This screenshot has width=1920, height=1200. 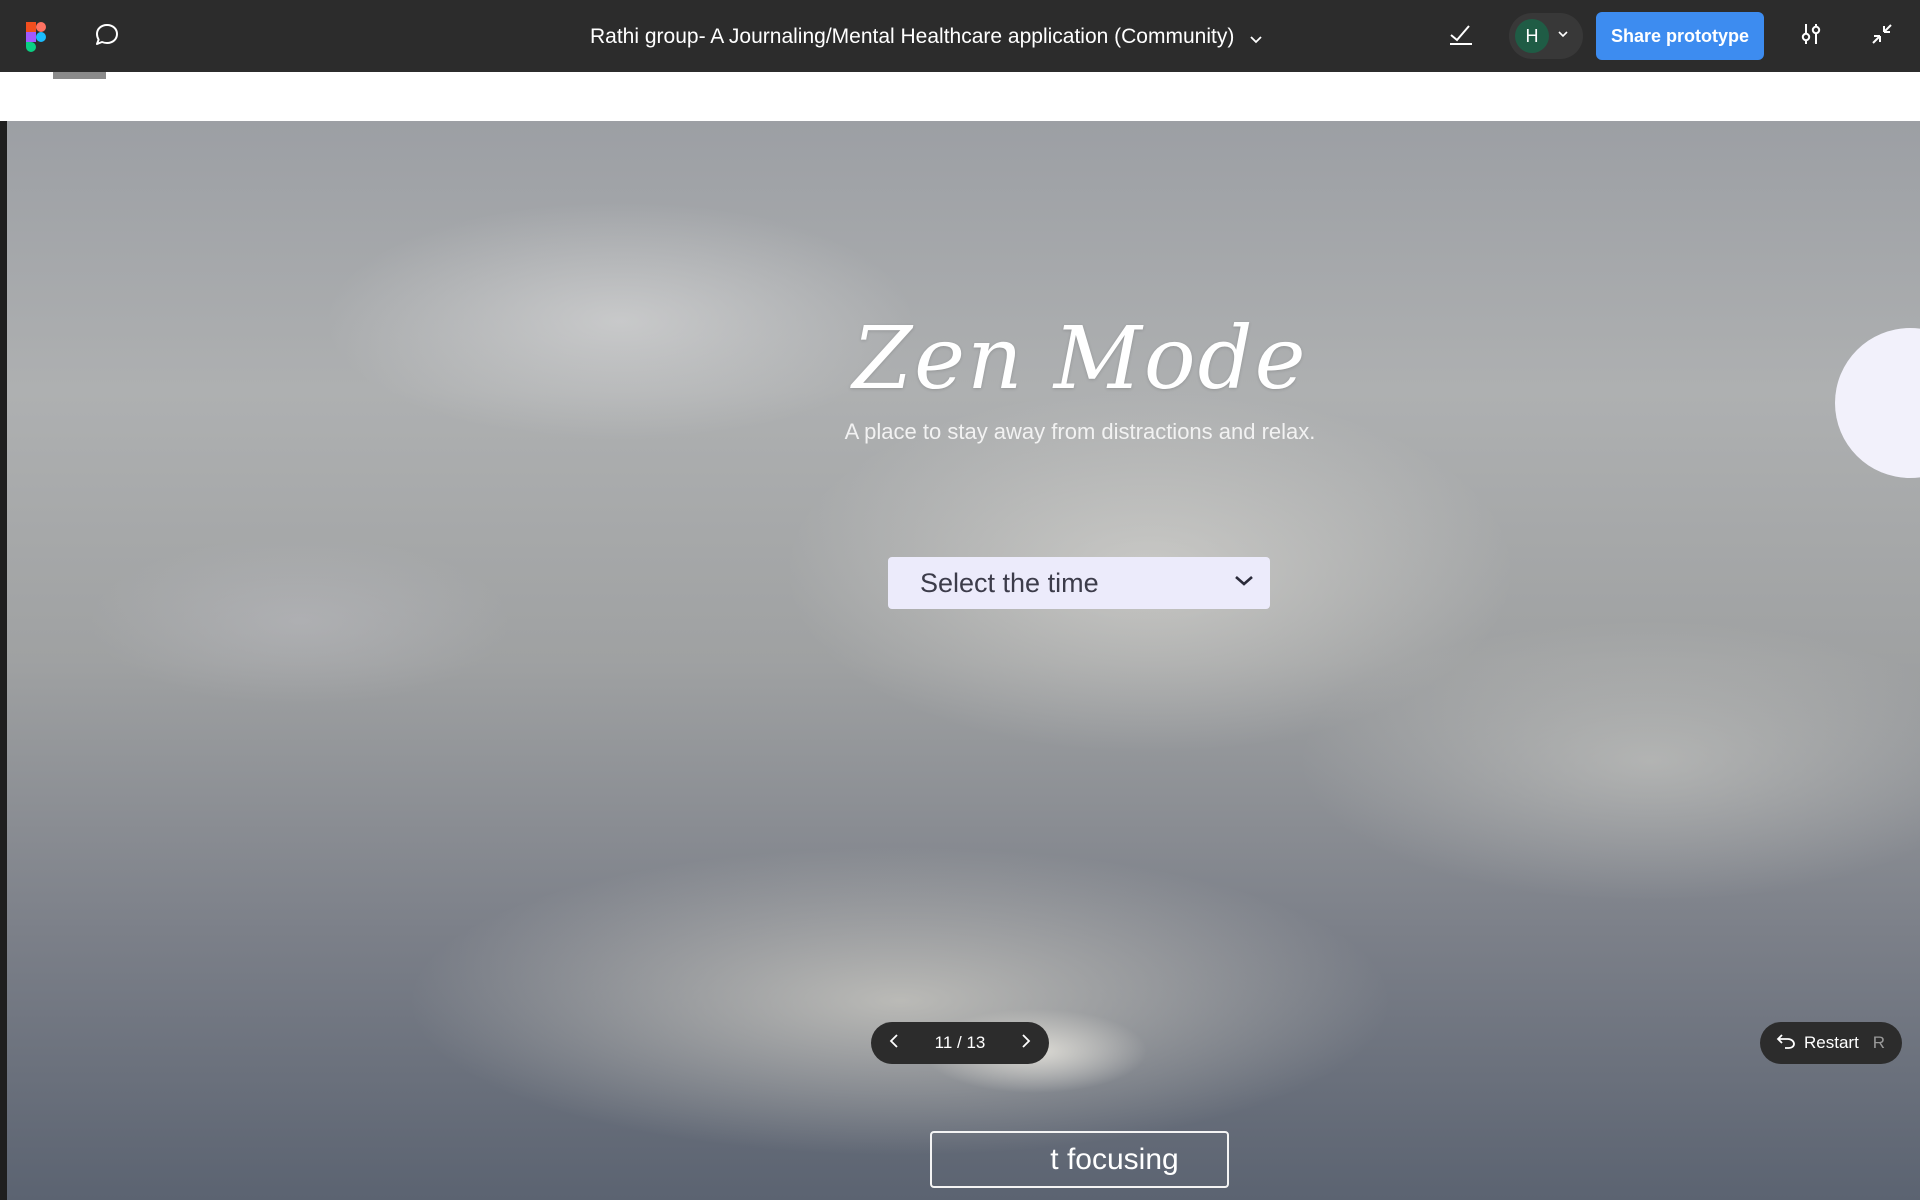 I want to click on chevron-left-icon, so click(x=895, y=1043).